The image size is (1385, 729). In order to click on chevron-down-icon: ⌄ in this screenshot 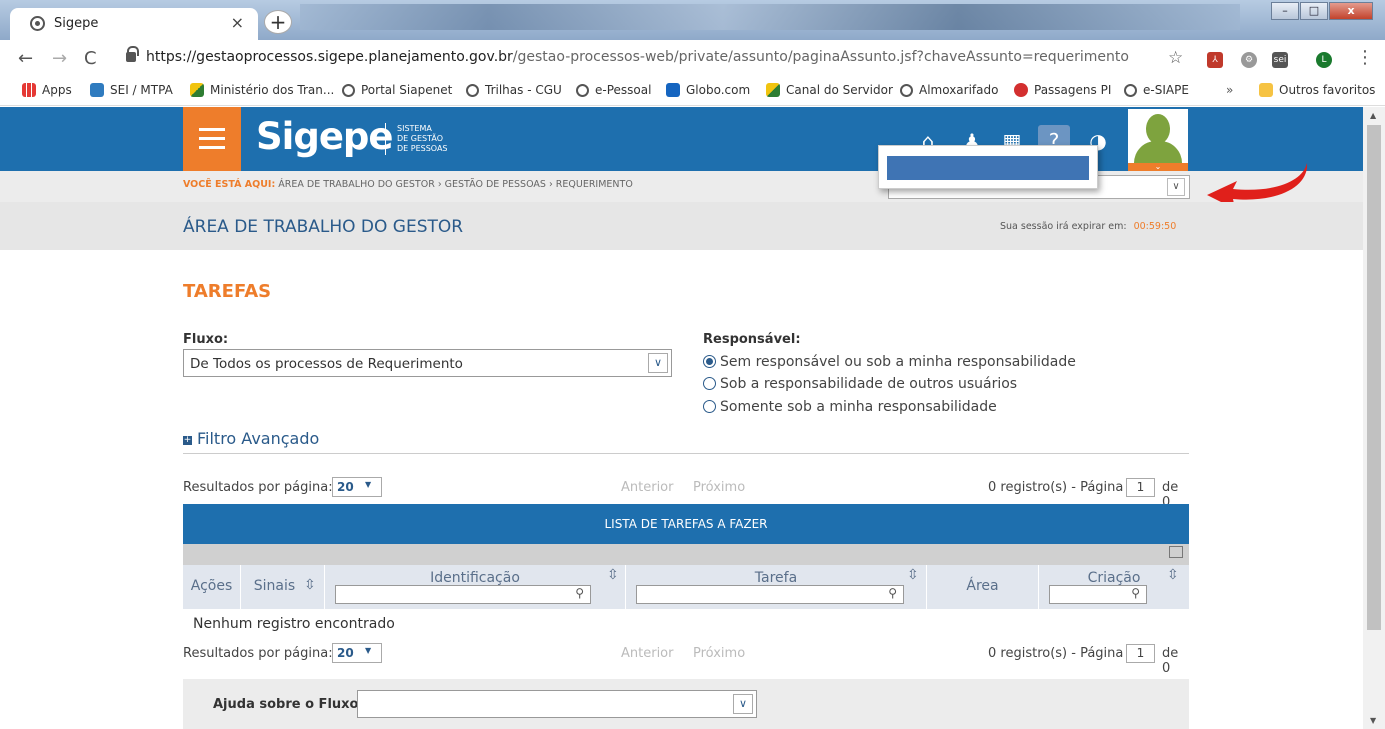, I will do `click(1158, 167)`.